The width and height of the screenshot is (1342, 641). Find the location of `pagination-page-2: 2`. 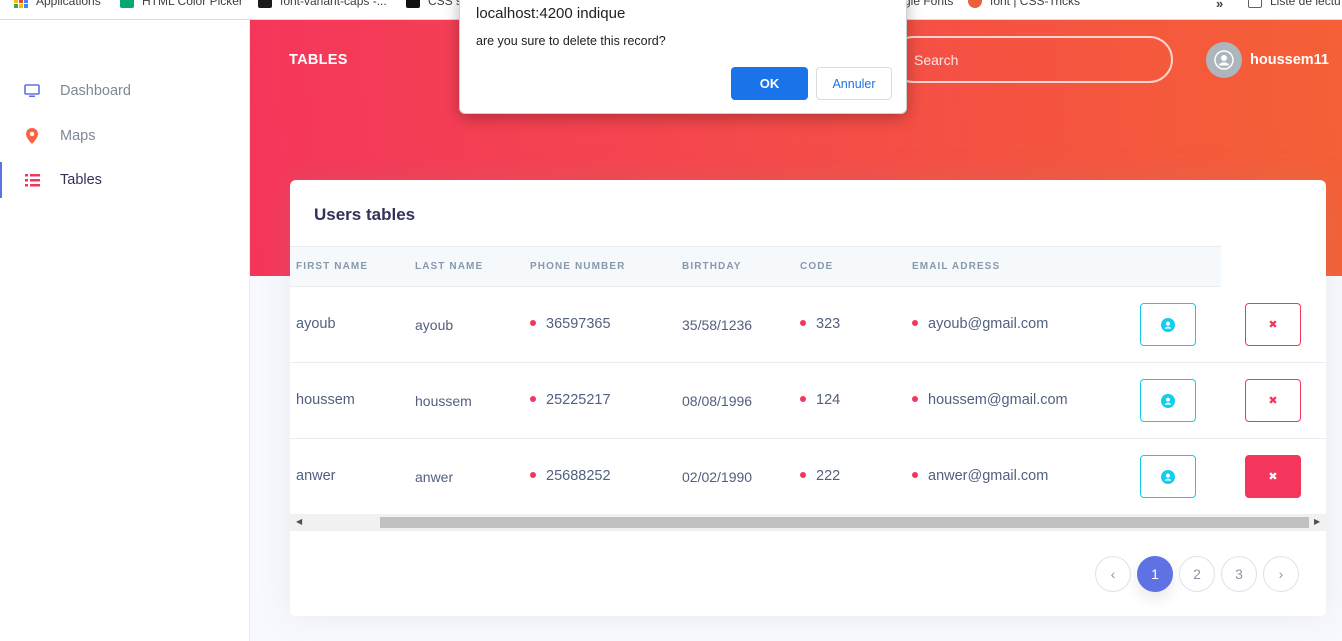

pagination-page-2: 2 is located at coordinates (1197, 574).